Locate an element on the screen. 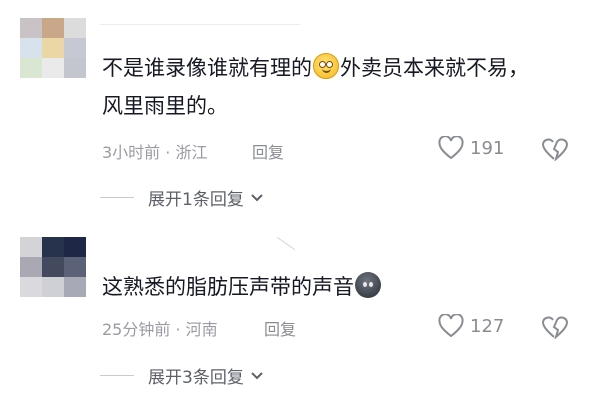 The height and width of the screenshot is (403, 600). smile-emoji-icon is located at coordinates (326, 66).